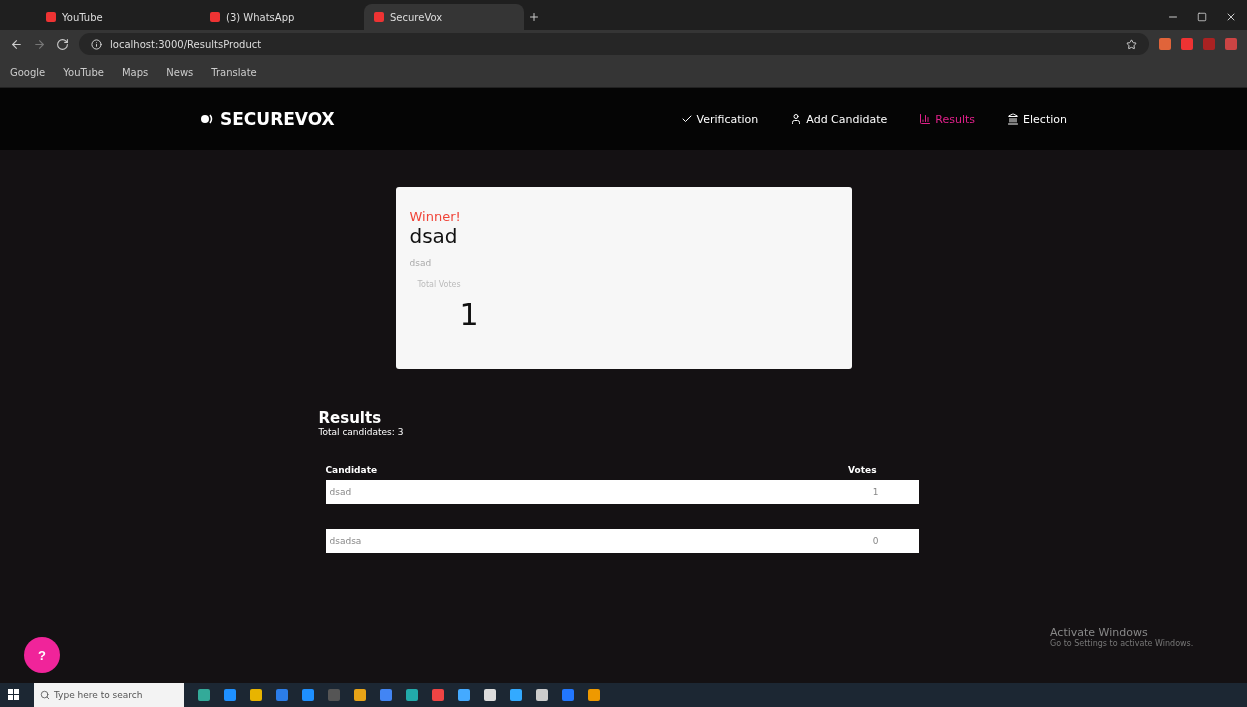 The height and width of the screenshot is (707, 1247). What do you see at coordinates (45, 695) in the screenshot?
I see `search-icon` at bounding box center [45, 695].